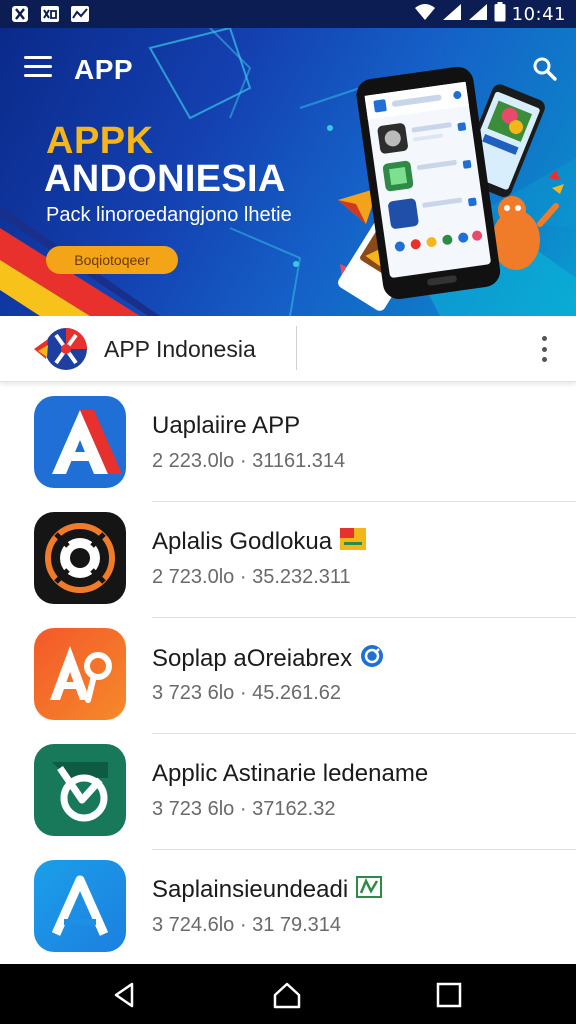 Image resolution: width=576 pixels, height=1024 pixels. I want to click on x-logo-icon, so click(20, 14).